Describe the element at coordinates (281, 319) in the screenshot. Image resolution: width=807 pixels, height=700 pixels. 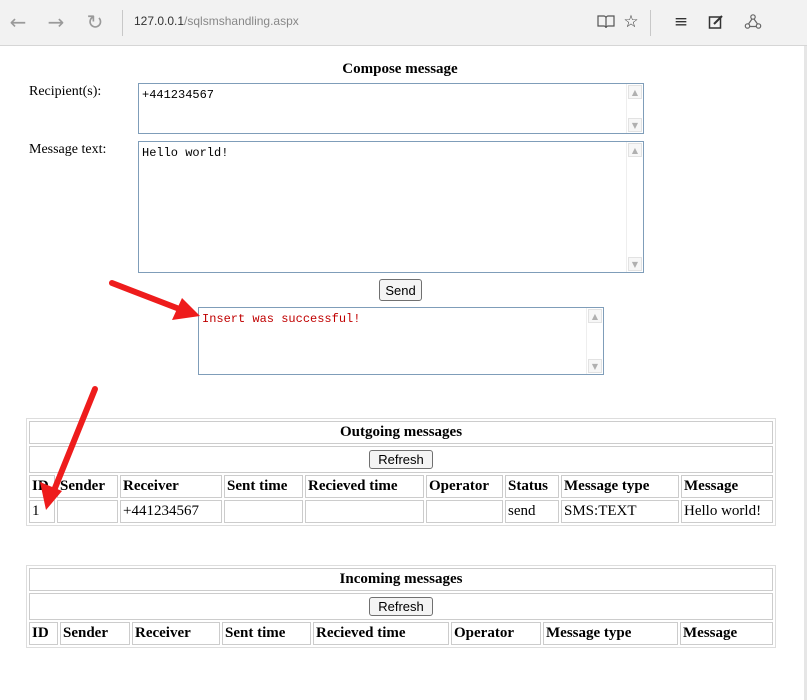
I see `result-text: Insert was successful!` at that location.